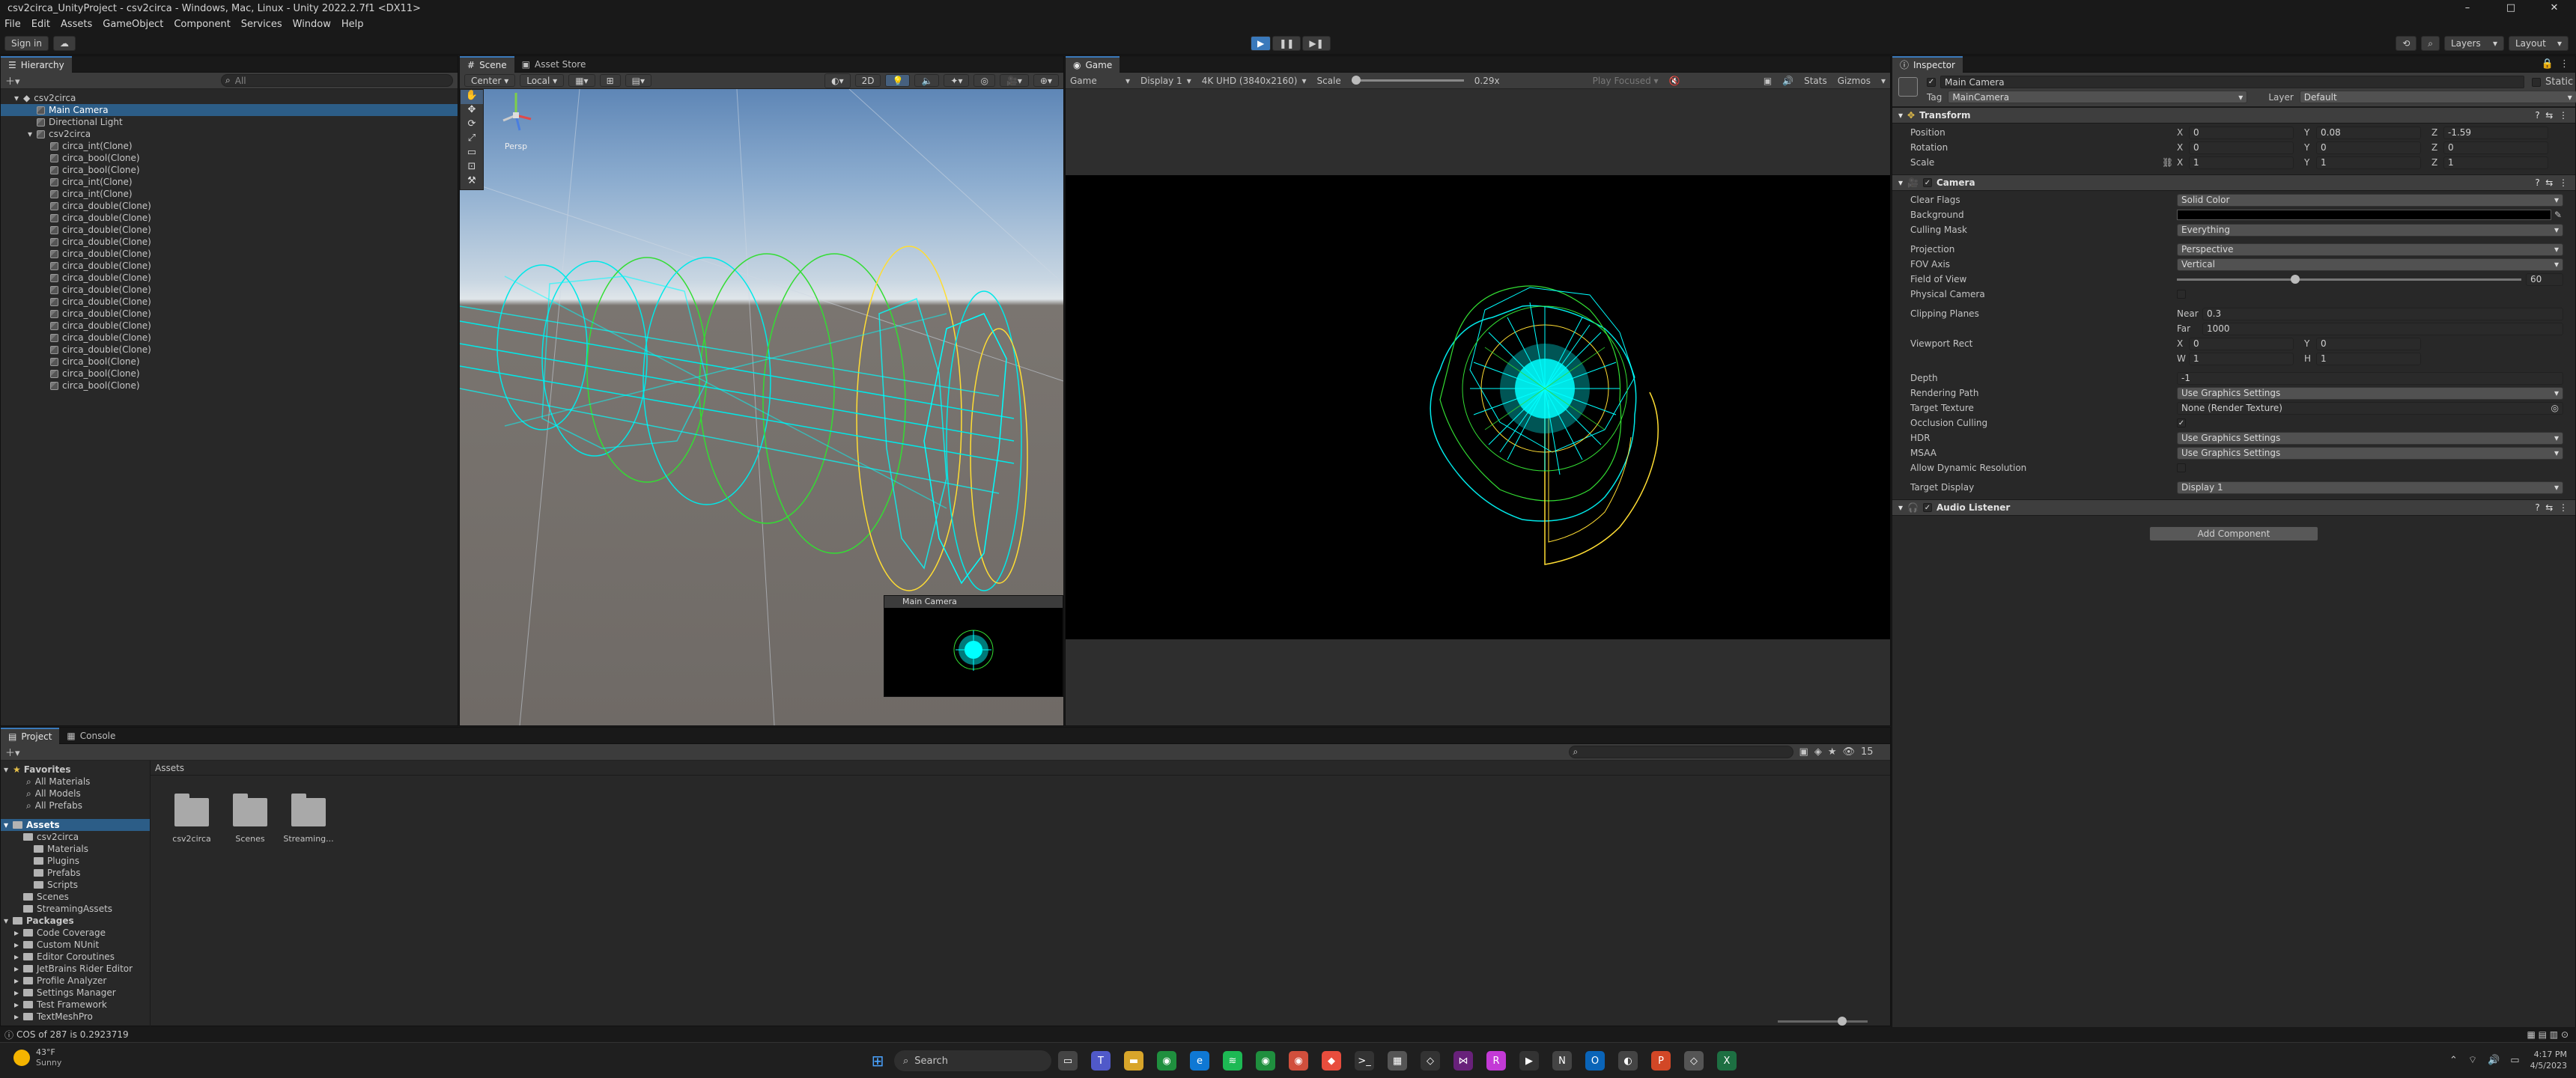 The height and width of the screenshot is (1078, 2576). I want to click on scale-slider, so click(1407, 80).